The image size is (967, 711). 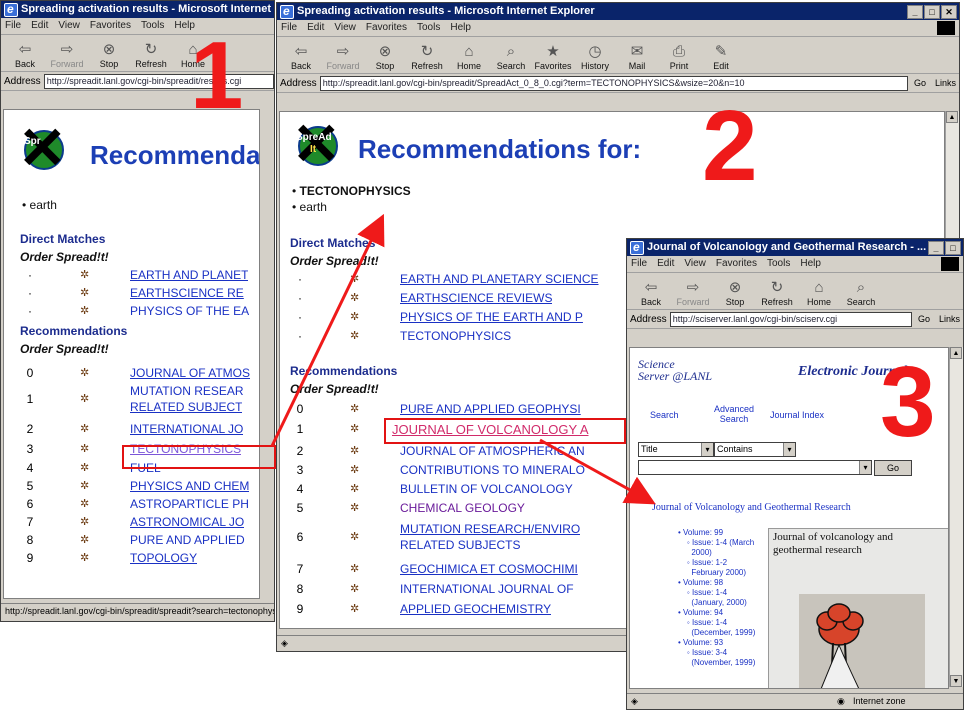 I want to click on journal-link: PHYSICS OF THE EARTH AND P, so click(x=491, y=317).